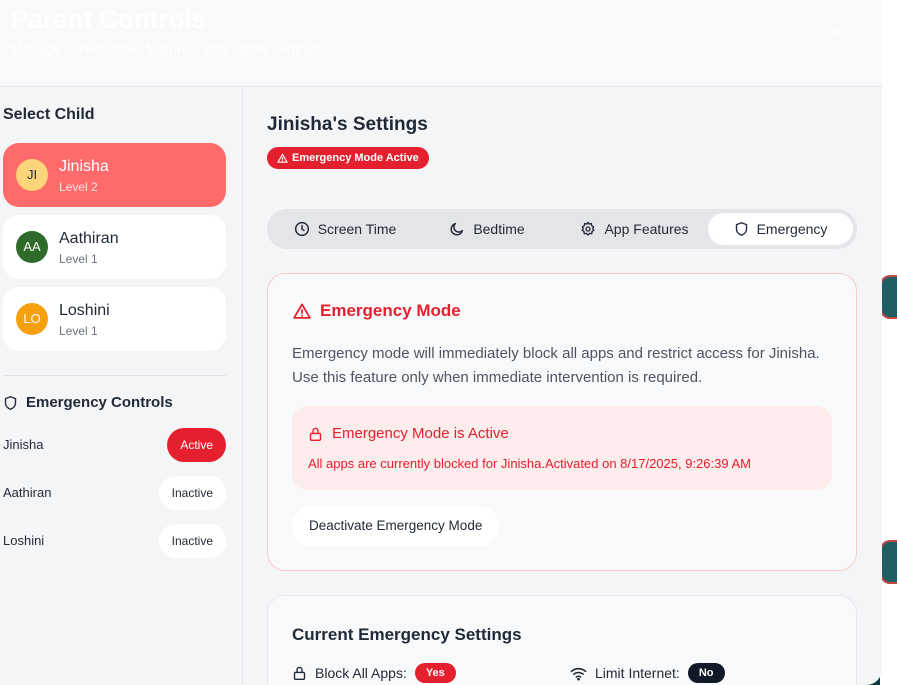 The width and height of the screenshot is (897, 685). Describe the element at coordinates (355, 158) in the screenshot. I see `status-badge-label: Emergency Mode Active` at that location.